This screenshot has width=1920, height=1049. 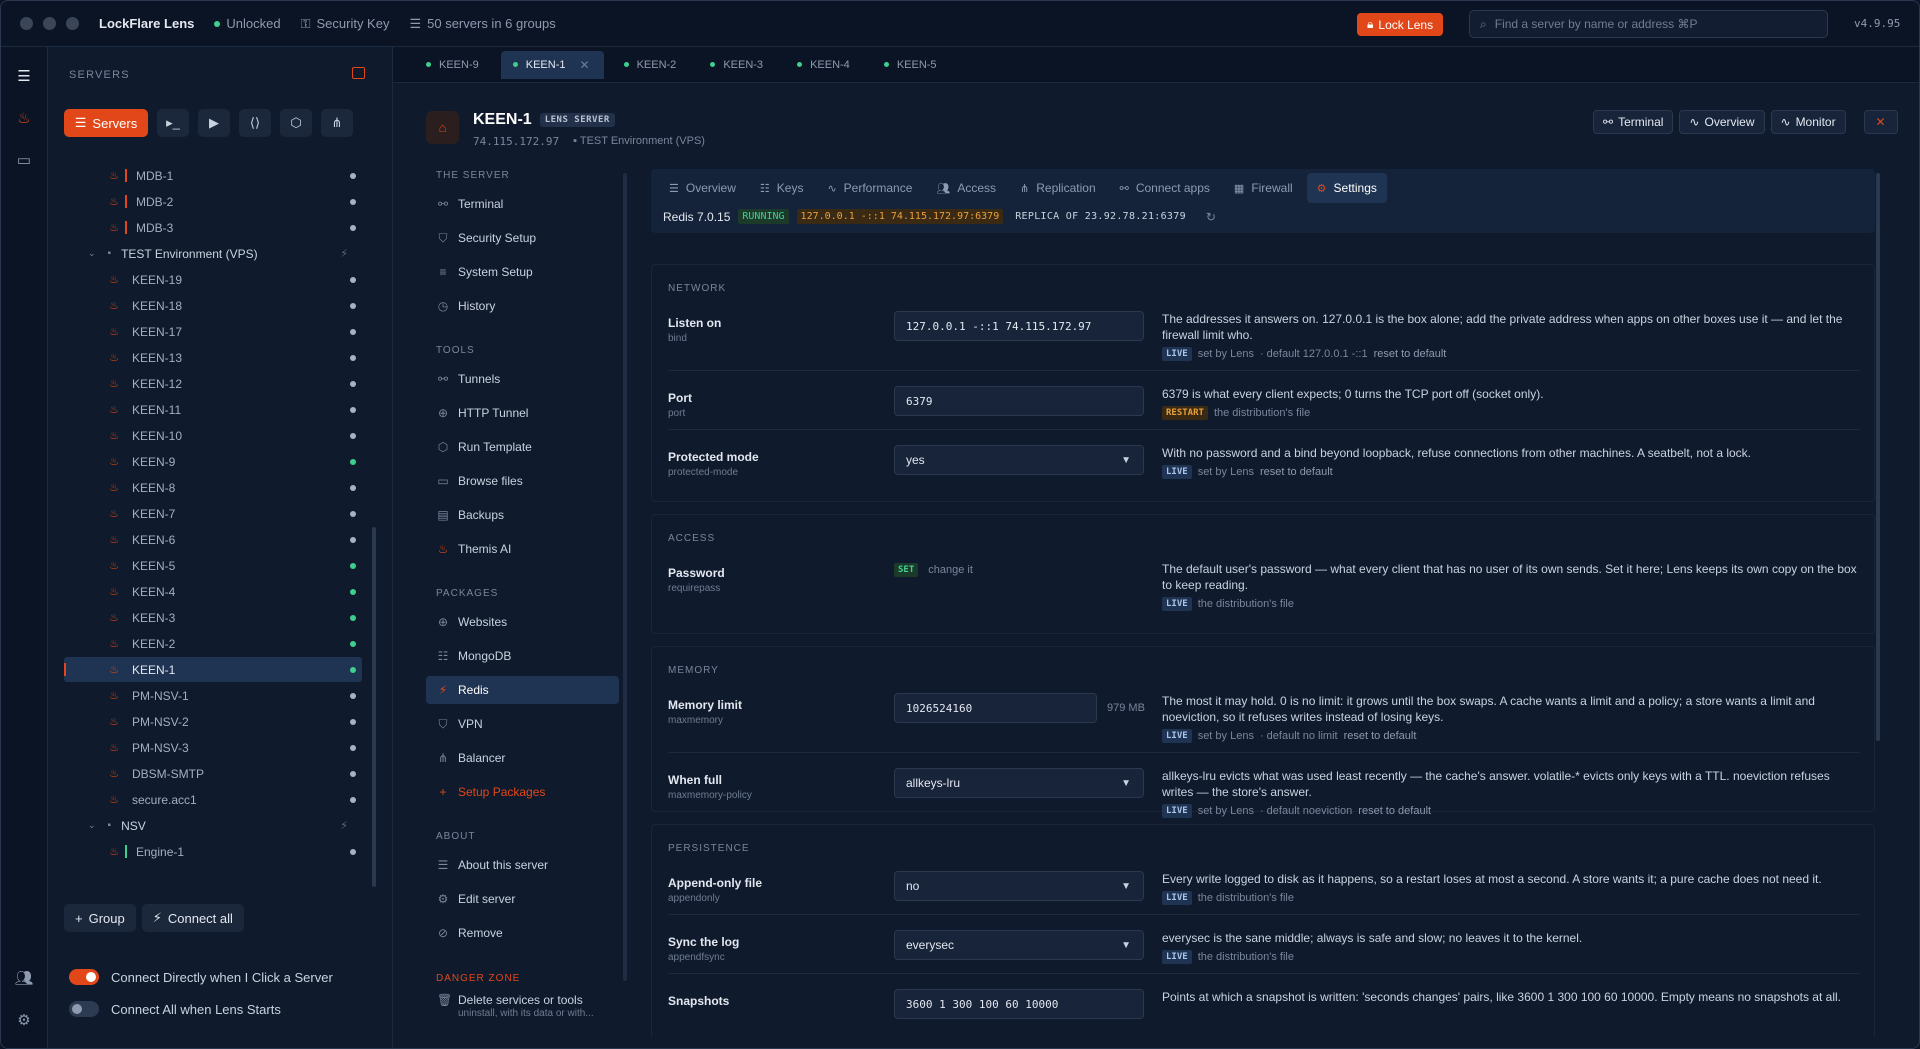 I want to click on menu-themis-ai: ♨ Themis AI, so click(x=522, y=549).